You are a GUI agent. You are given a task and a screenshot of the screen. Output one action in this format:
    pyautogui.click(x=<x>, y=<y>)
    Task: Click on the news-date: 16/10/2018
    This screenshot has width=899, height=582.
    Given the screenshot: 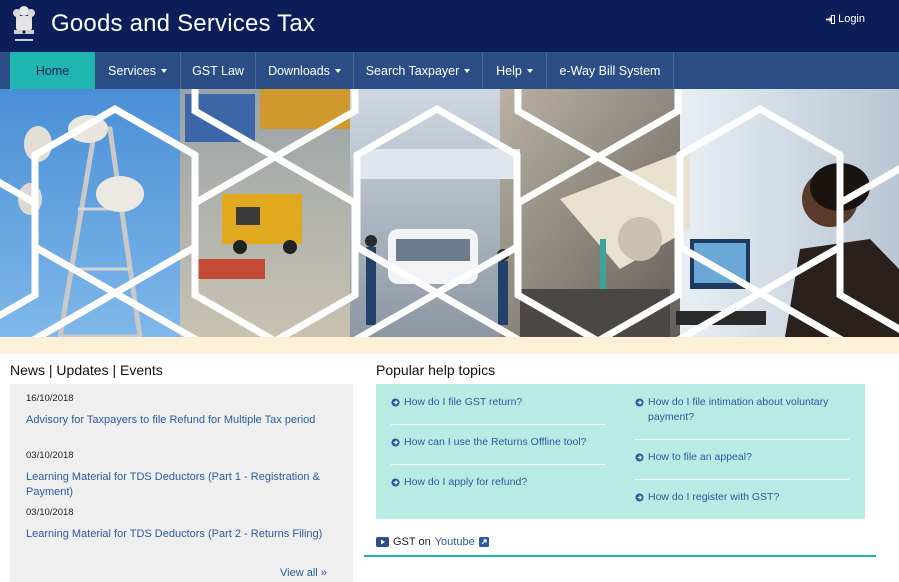 What is the action you would take?
    pyautogui.click(x=50, y=398)
    